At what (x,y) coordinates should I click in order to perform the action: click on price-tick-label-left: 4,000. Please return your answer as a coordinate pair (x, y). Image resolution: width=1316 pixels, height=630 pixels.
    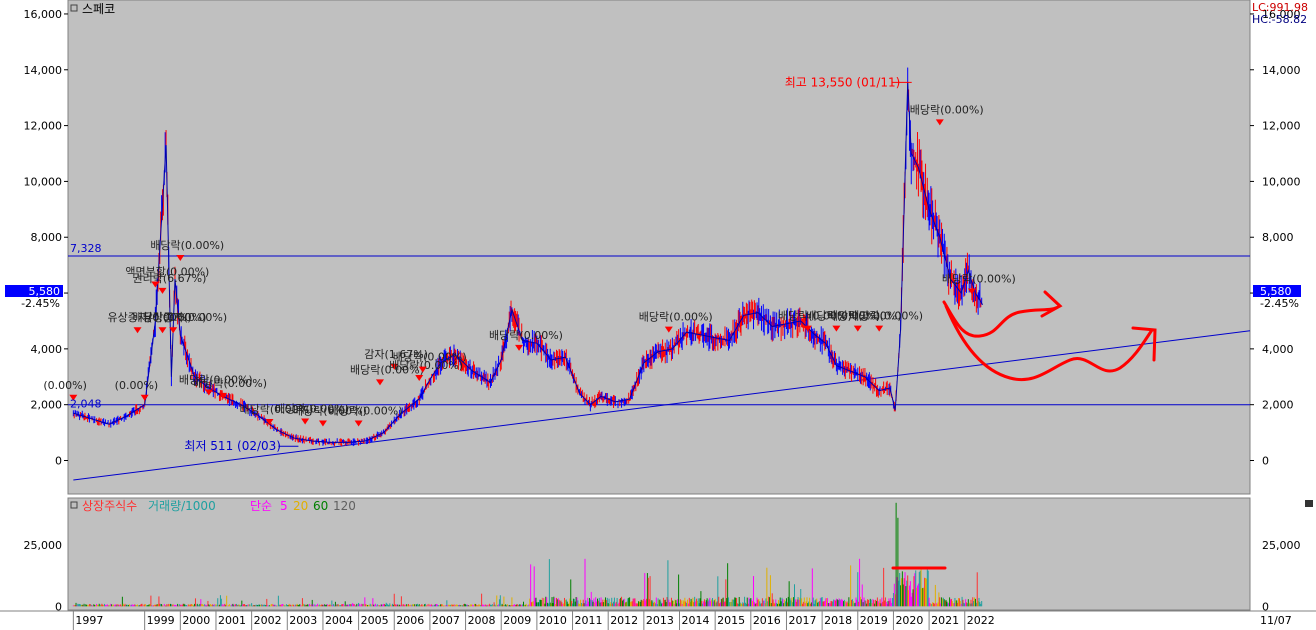
    Looking at the image, I should click on (47, 349).